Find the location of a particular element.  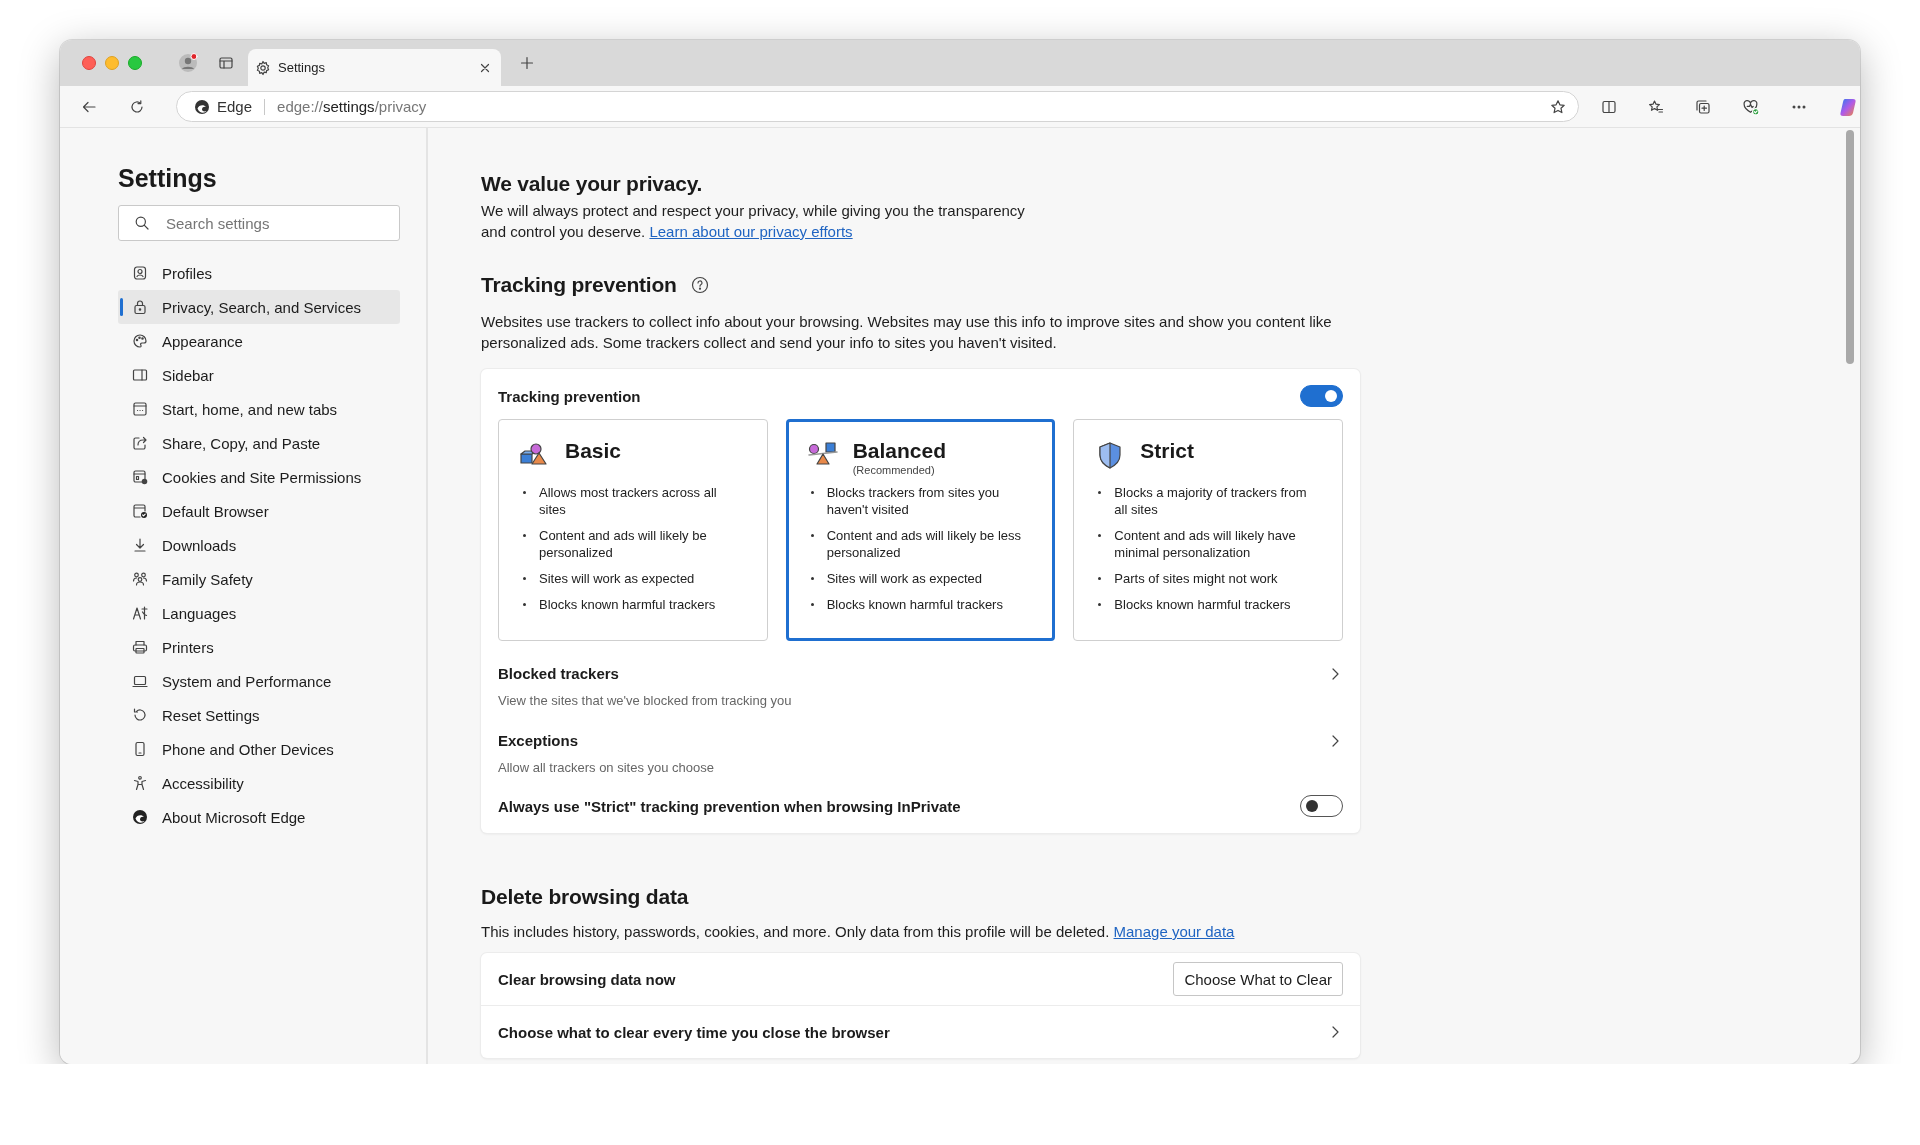

level-option-card: Strict Blocks a majority of trackers from all sites Content and ads will likely have minimal personalization Parts of sites might not work Blocks known harmful trackers is located at coordinates (1208, 530).